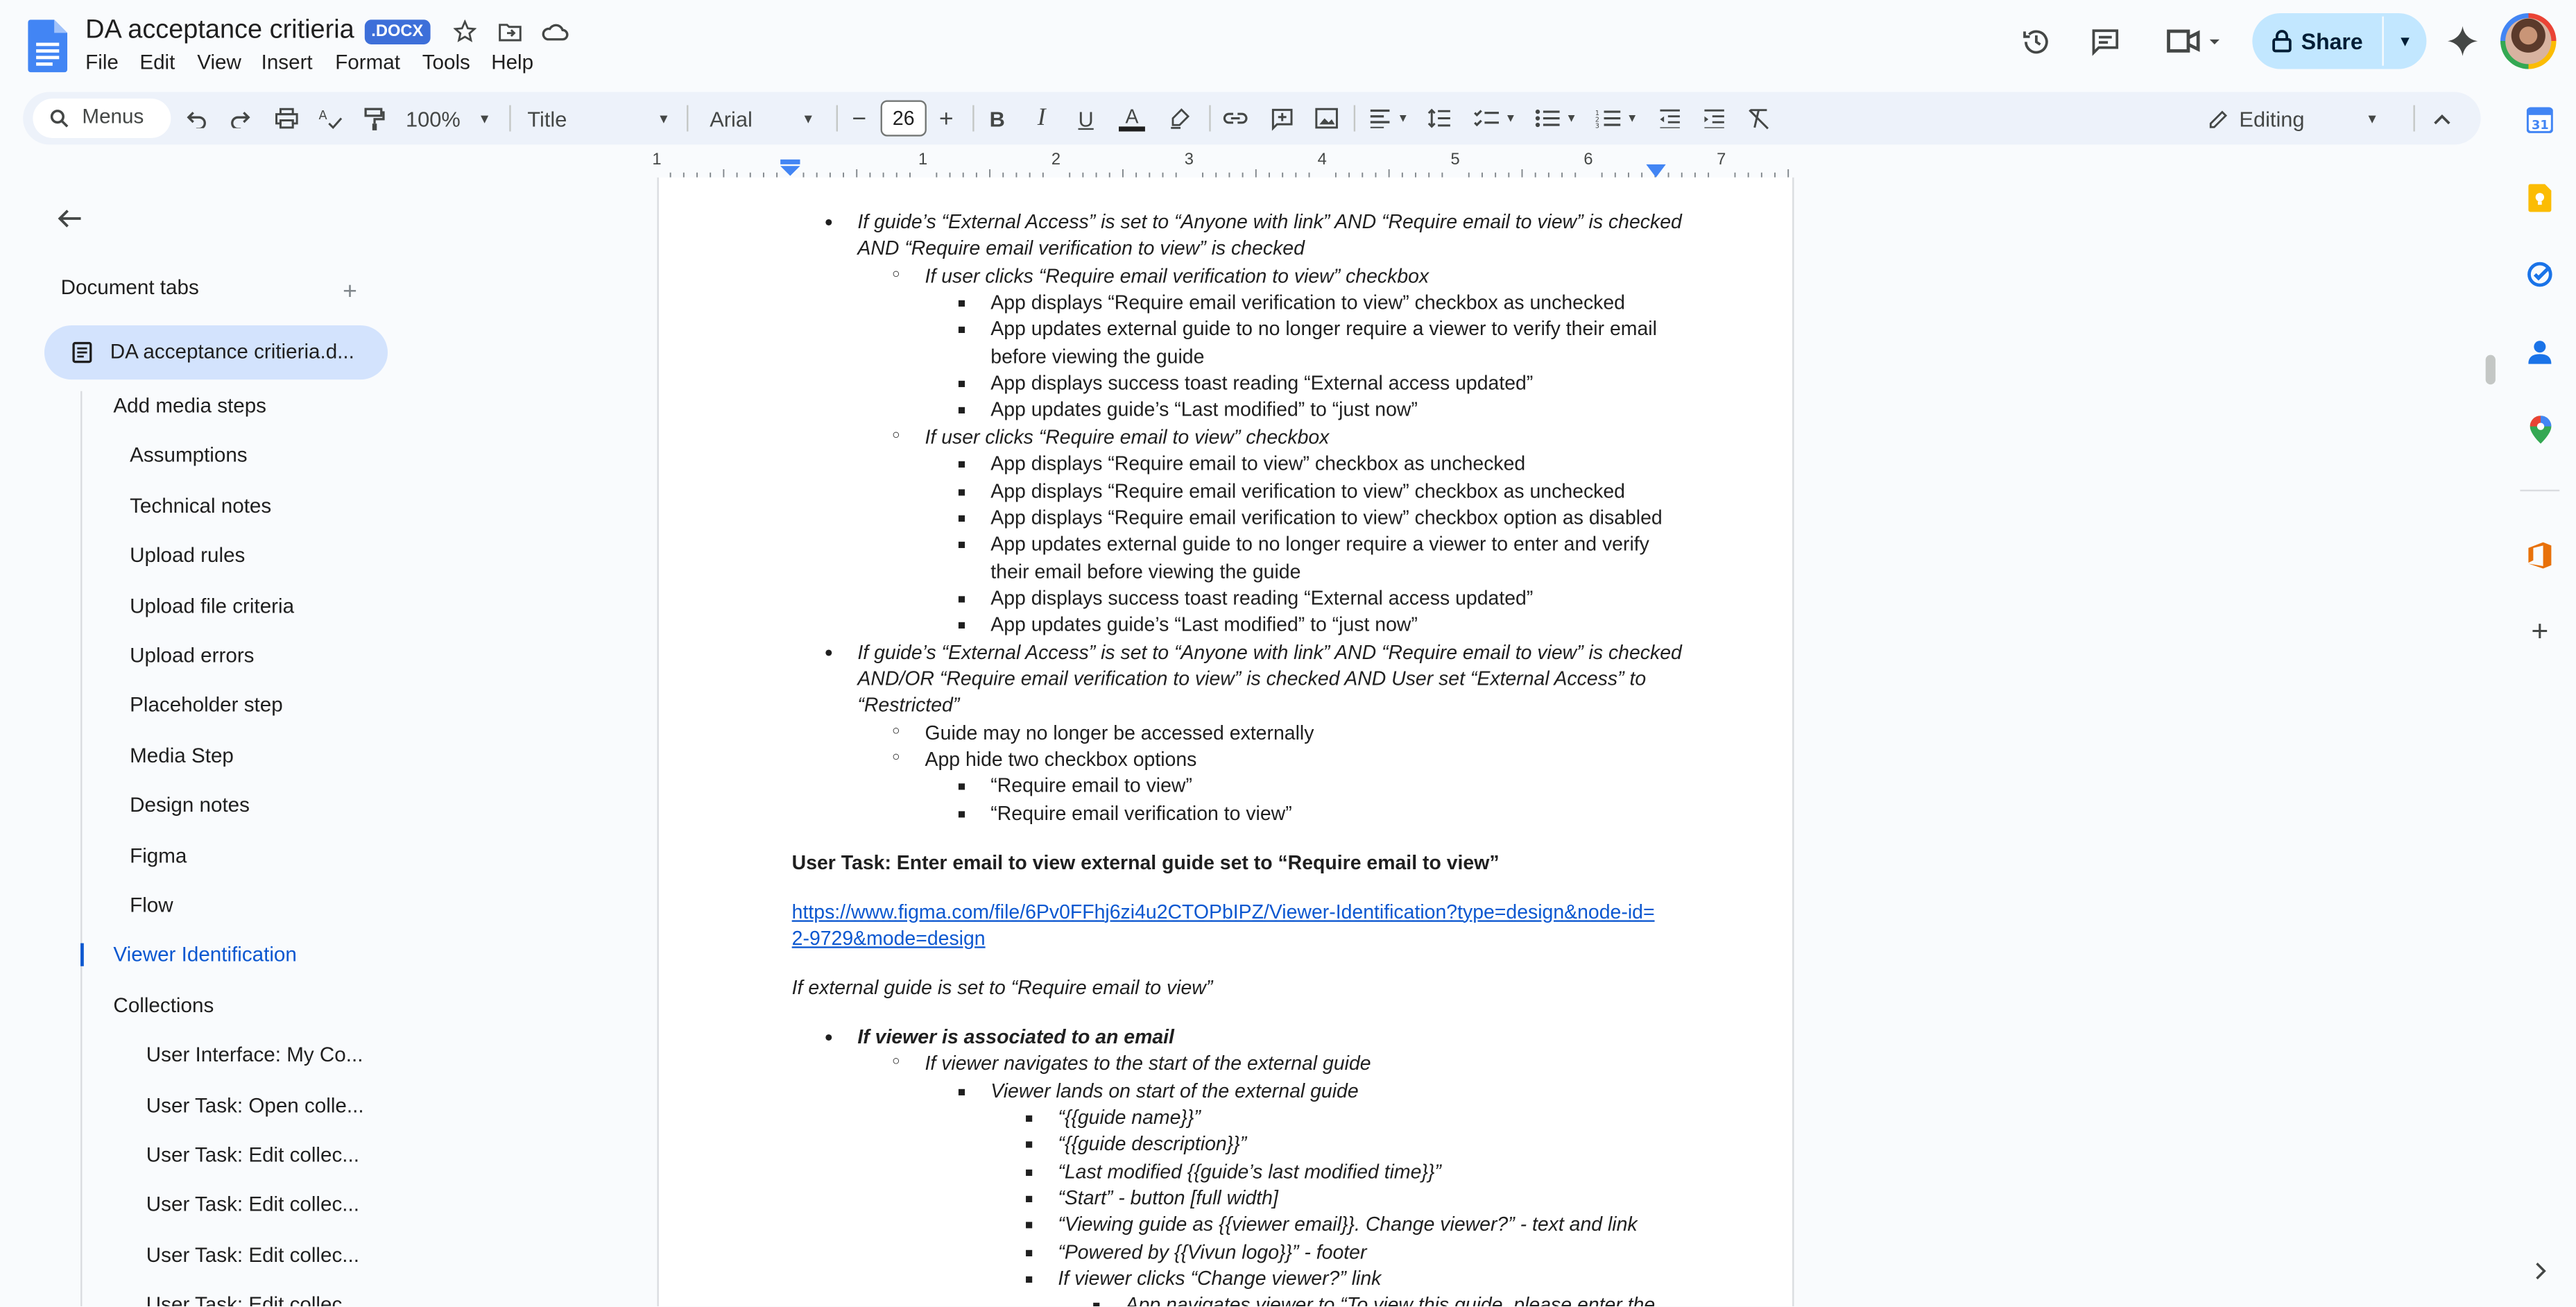 This screenshot has height=1307, width=2576. Describe the element at coordinates (48, 46) in the screenshot. I see `docs-logo-icon` at that location.